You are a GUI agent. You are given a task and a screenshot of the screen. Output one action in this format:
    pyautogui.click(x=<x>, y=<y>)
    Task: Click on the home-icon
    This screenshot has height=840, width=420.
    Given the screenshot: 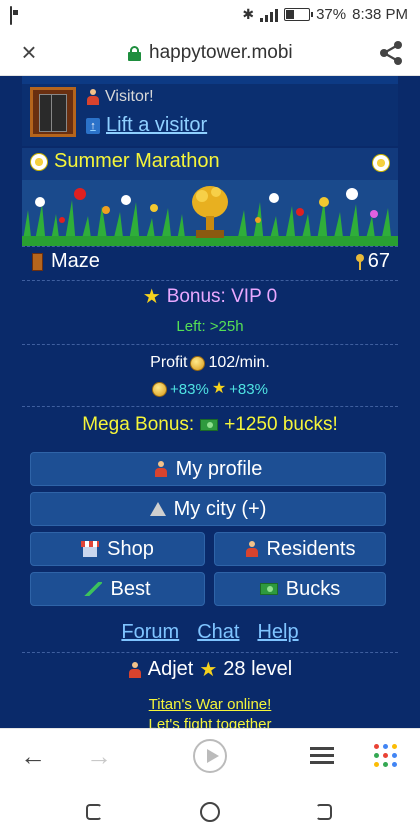 What is the action you would take?
    pyautogui.click(x=210, y=812)
    